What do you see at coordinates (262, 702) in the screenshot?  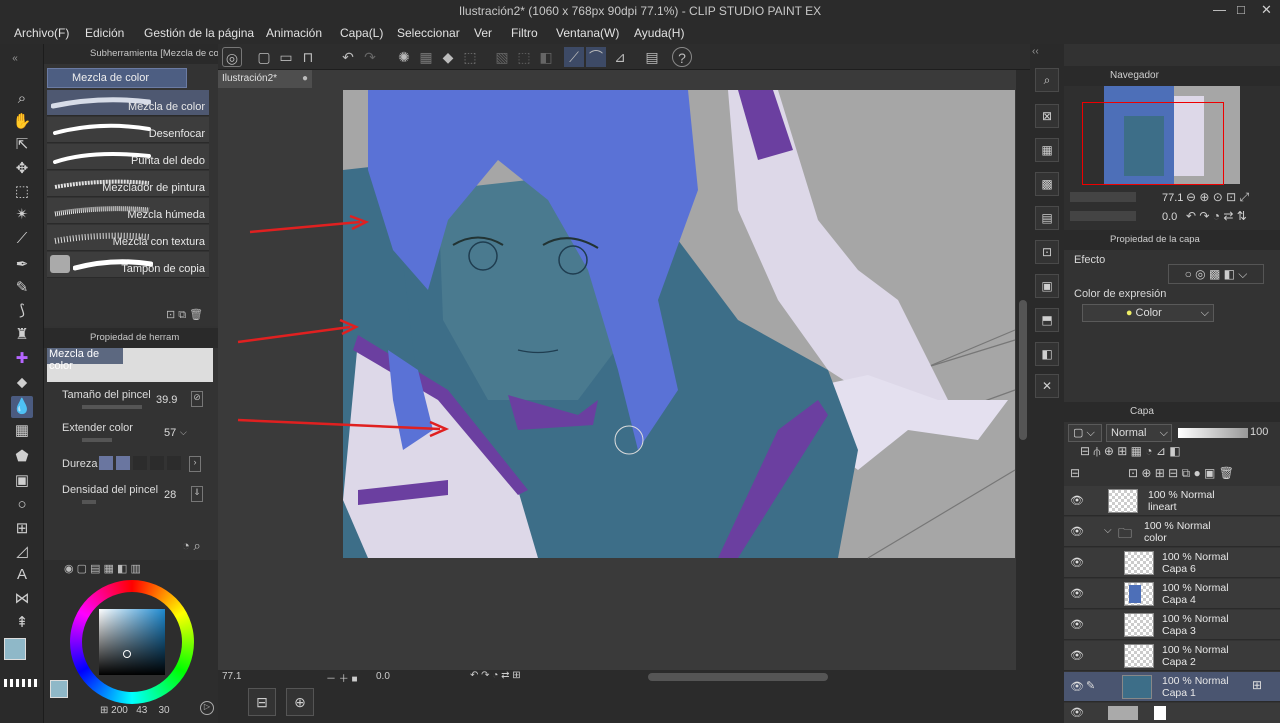 I see `page-manager-icon: ⊟` at bounding box center [262, 702].